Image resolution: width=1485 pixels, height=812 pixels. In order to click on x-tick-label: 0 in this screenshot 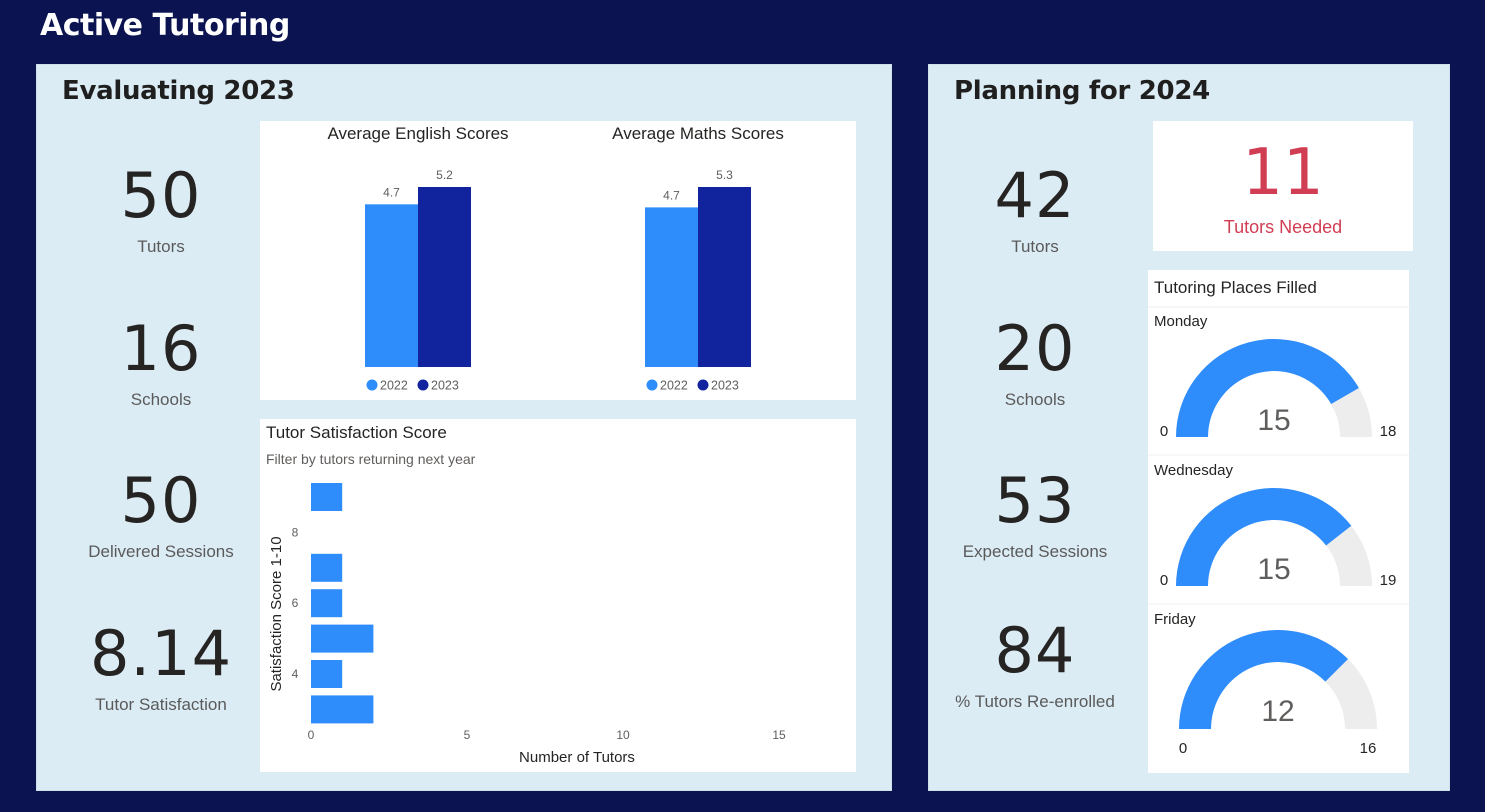, I will do `click(311, 735)`.